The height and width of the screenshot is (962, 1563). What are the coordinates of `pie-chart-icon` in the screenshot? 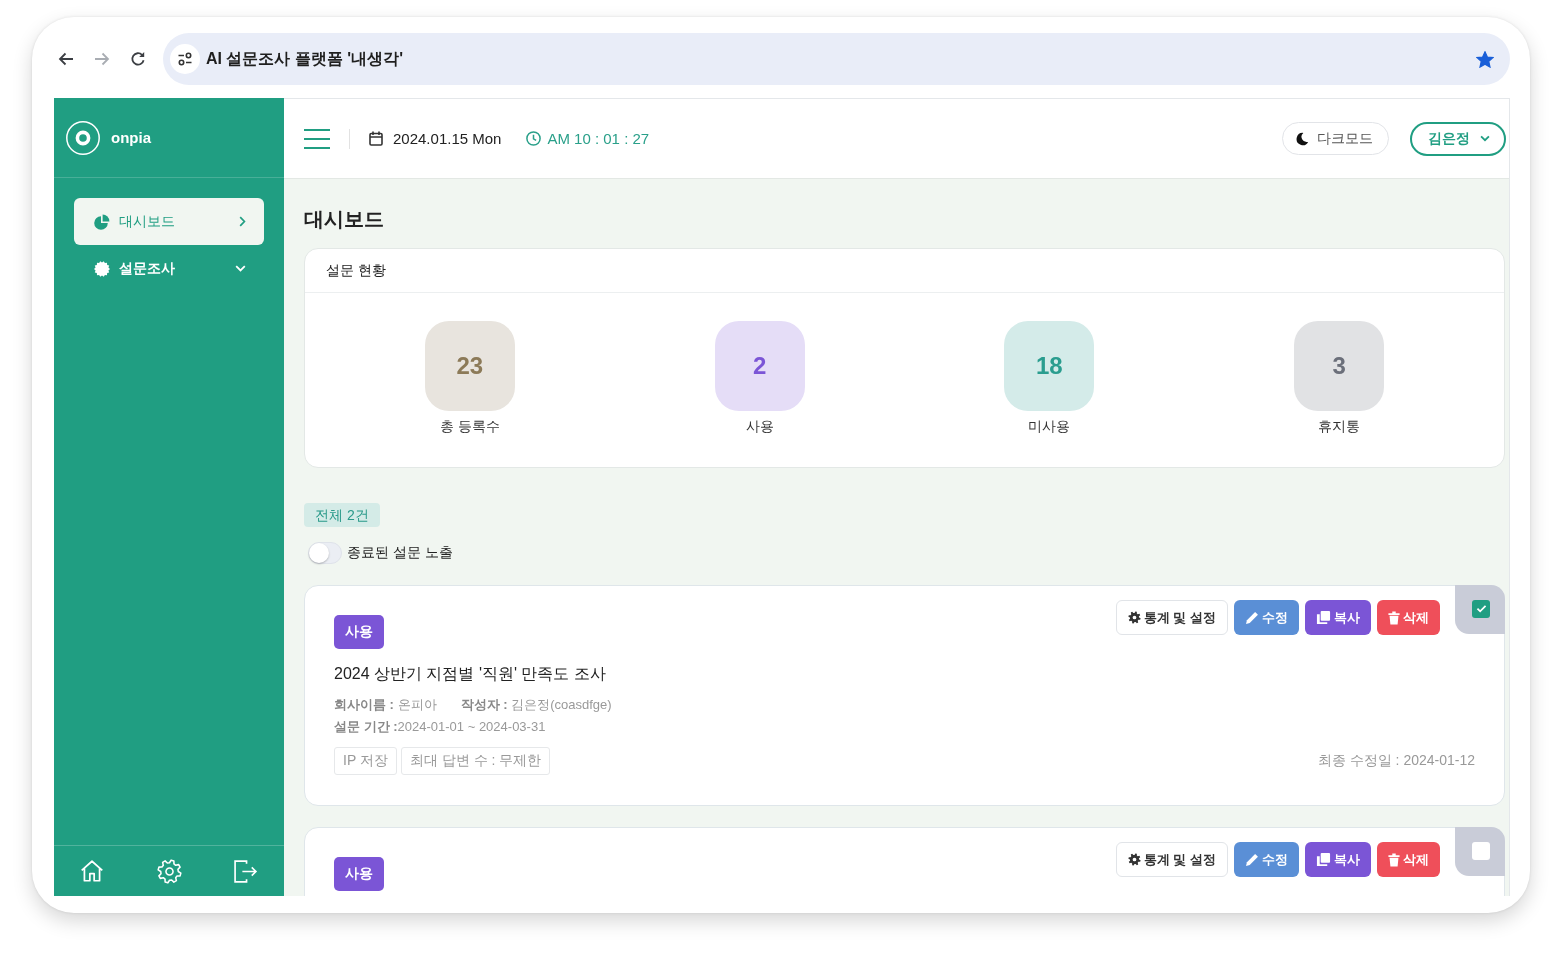 It's located at (102, 221).